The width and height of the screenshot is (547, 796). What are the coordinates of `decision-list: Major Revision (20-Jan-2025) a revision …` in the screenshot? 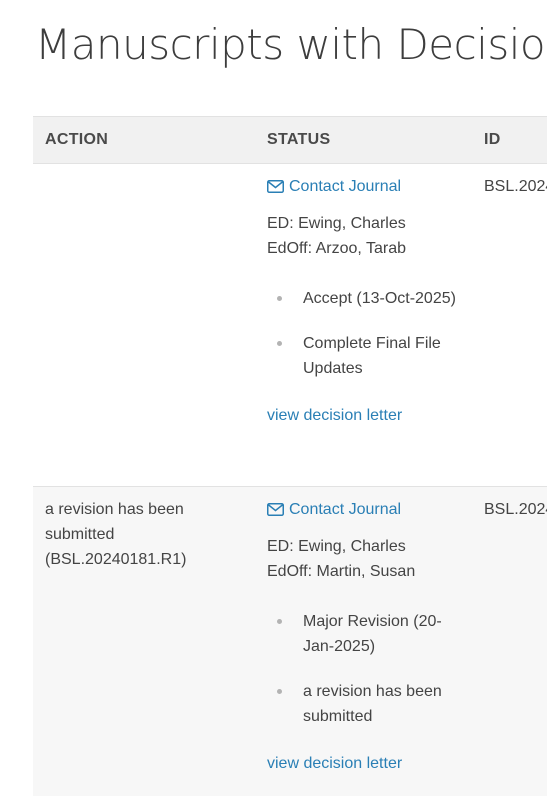 It's located at (367, 669).